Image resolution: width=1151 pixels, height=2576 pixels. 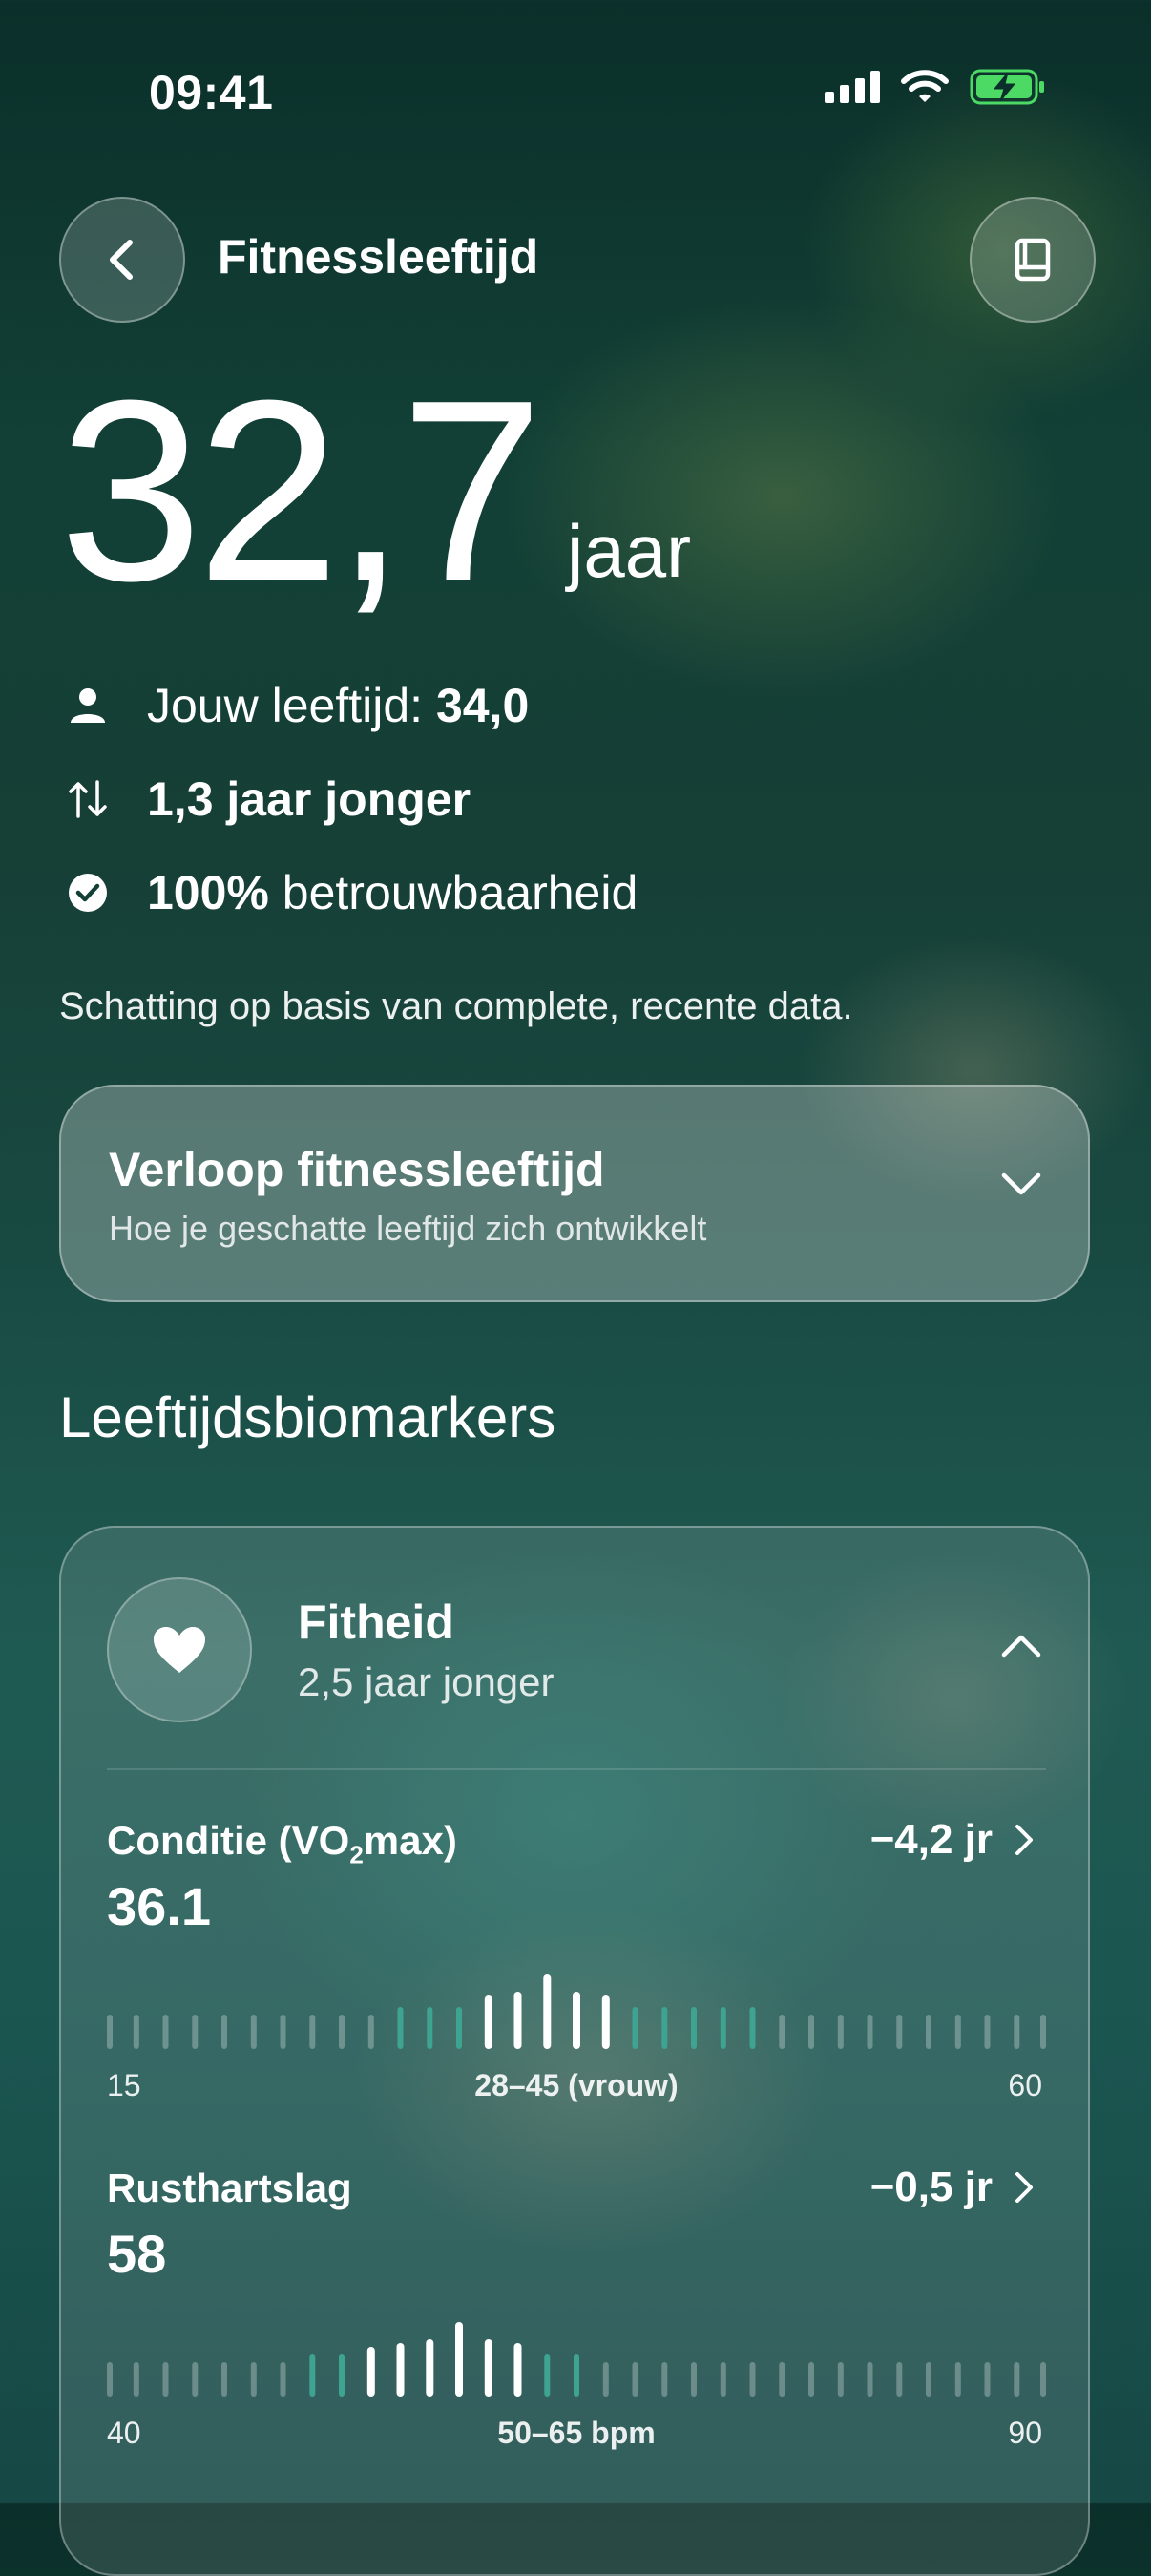 What do you see at coordinates (1007, 87) in the screenshot?
I see `battery-charging-icon` at bounding box center [1007, 87].